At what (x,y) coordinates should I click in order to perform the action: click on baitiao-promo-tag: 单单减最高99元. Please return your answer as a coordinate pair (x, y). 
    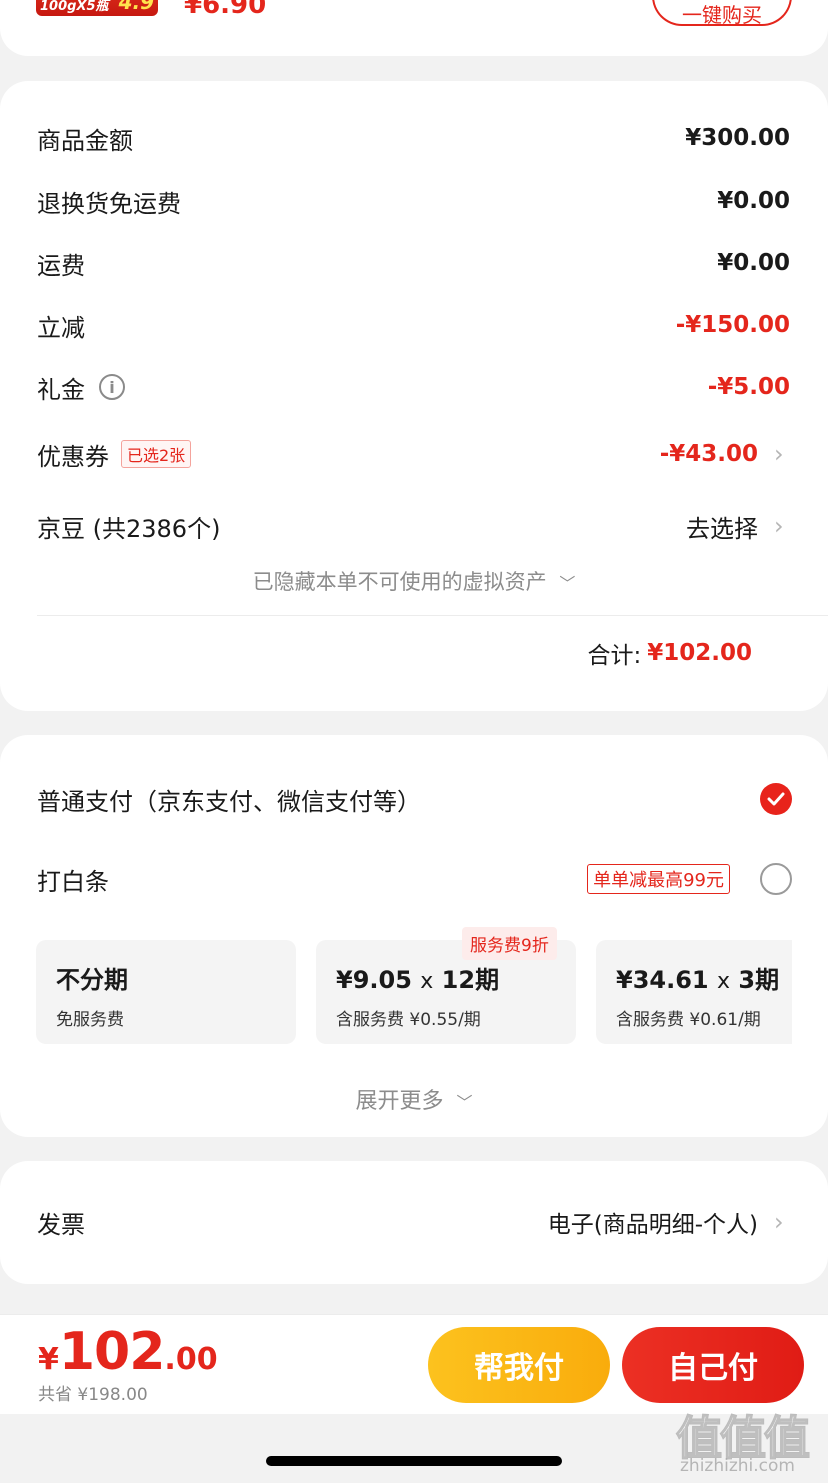
    Looking at the image, I should click on (658, 879).